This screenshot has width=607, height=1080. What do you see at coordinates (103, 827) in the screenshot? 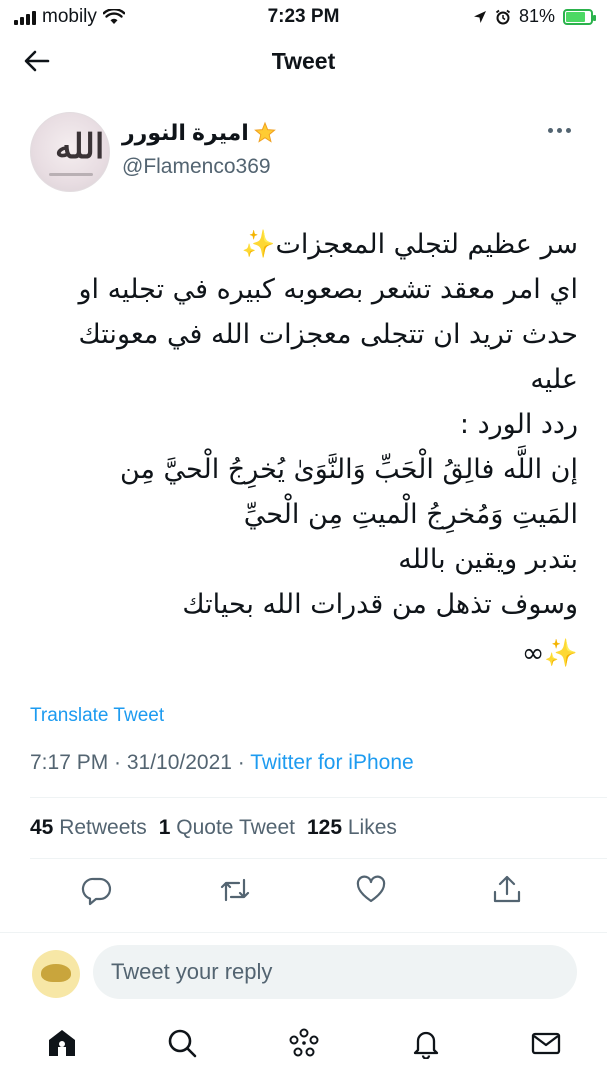
I see `retweets-label: Retweets` at bounding box center [103, 827].